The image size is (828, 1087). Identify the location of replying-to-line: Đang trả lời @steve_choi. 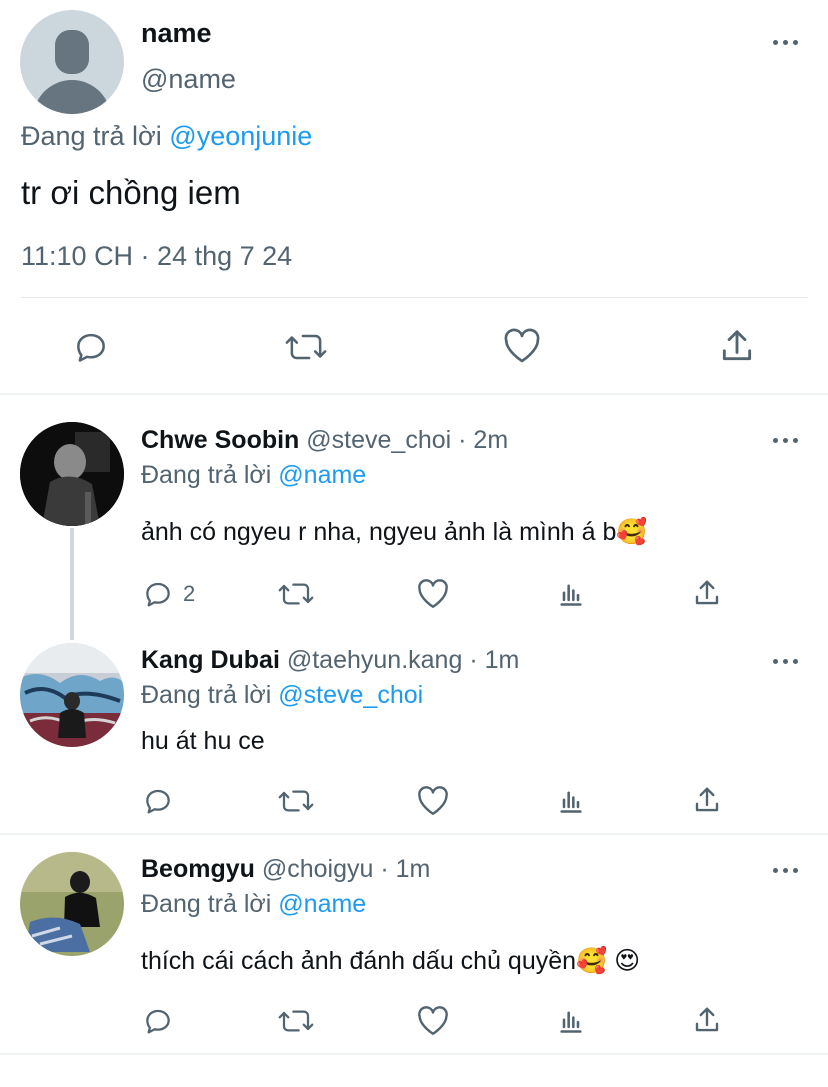
(282, 695).